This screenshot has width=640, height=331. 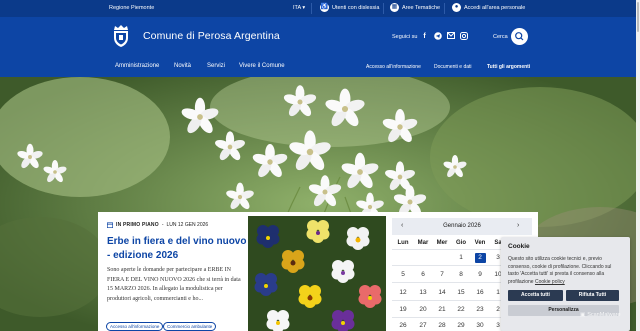 What do you see at coordinates (135, 326) in the screenshot?
I see `tag-chip: Accesso all'informazione` at bounding box center [135, 326].